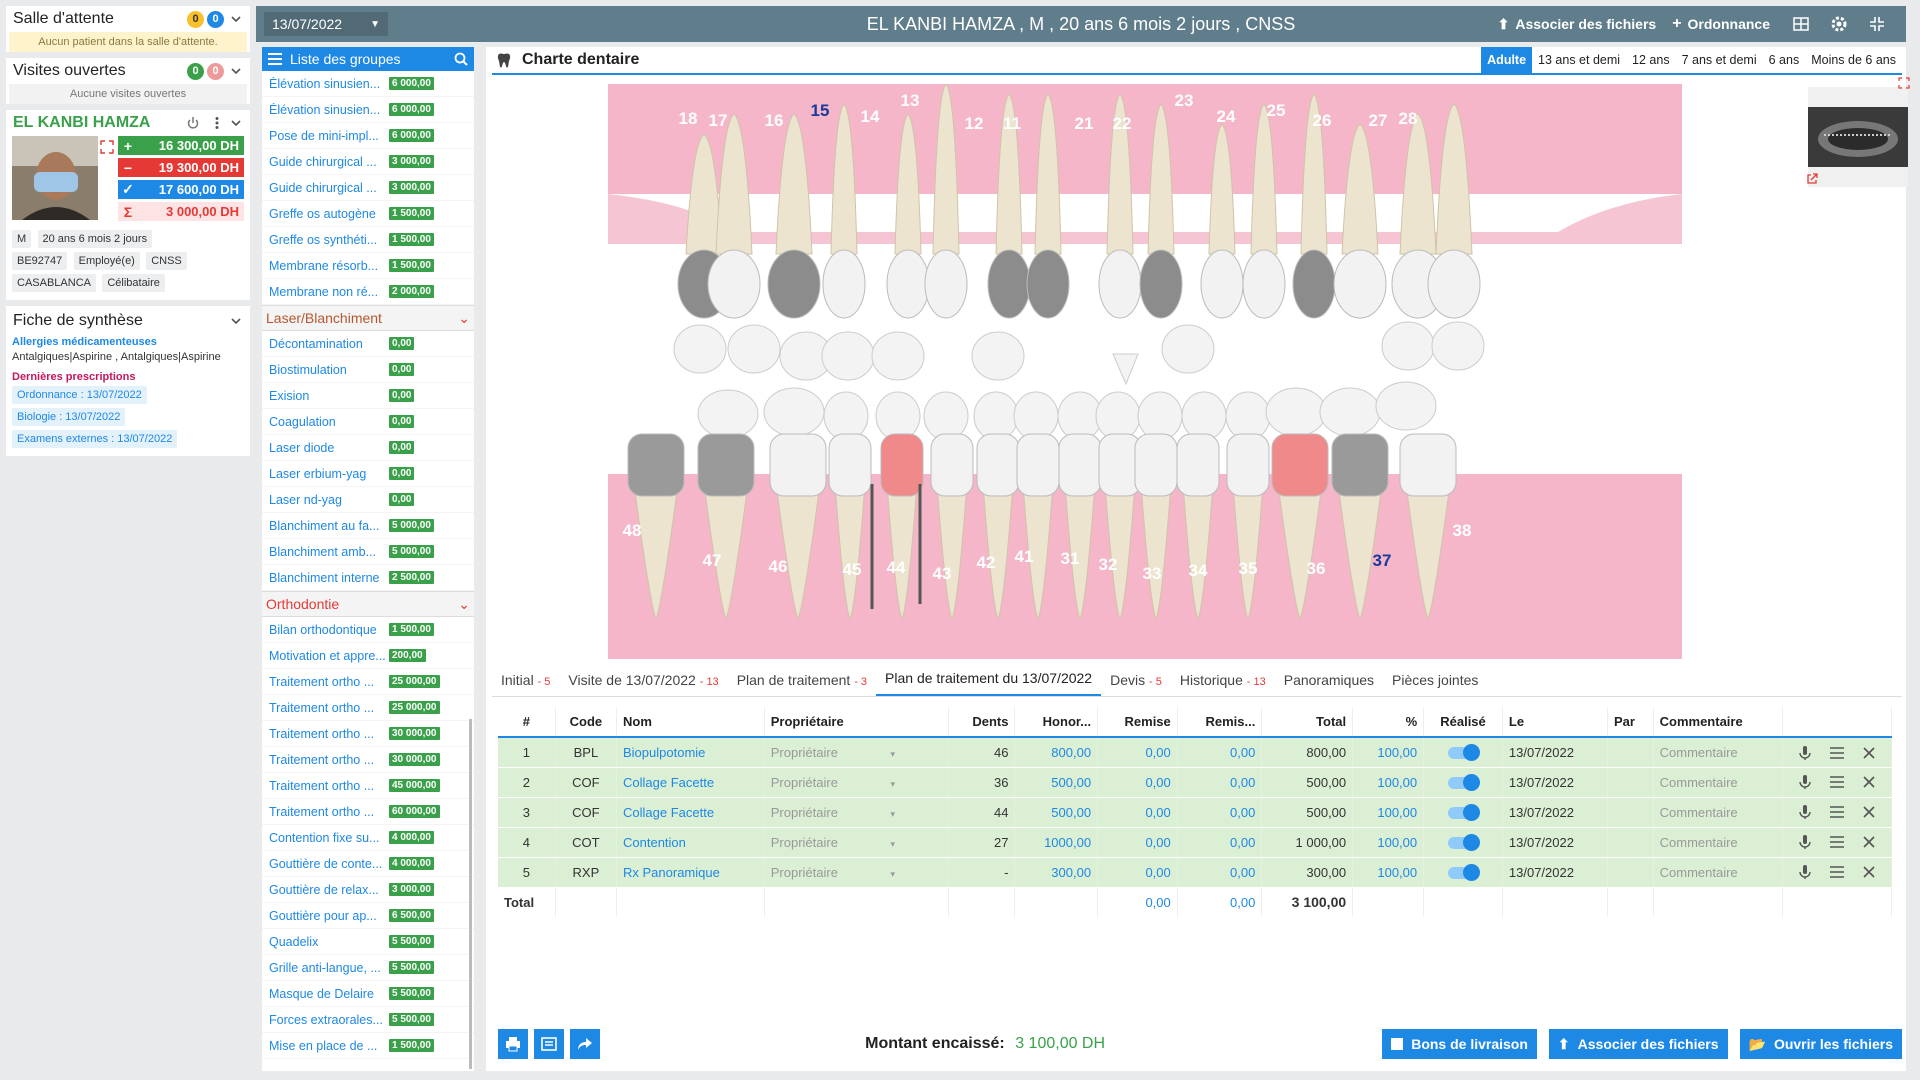 The width and height of the screenshot is (1920, 1080). Describe the element at coordinates (1459, 1044) in the screenshot. I see `delivery-notes-button: Bons de livraison` at that location.